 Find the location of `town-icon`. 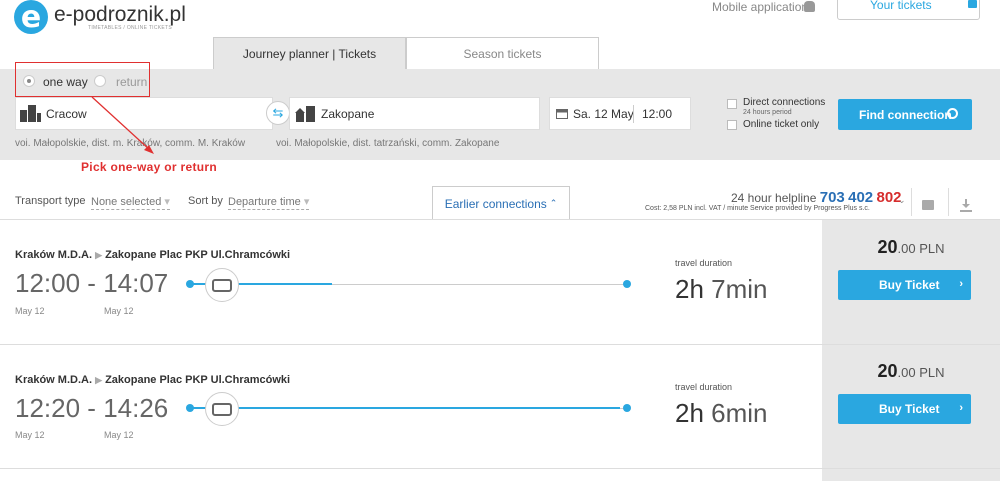

town-icon is located at coordinates (305, 114).